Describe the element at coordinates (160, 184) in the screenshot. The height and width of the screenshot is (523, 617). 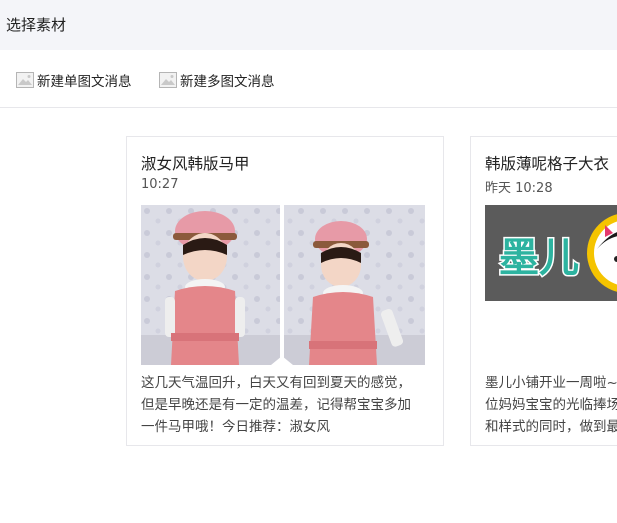
I see `card-time: 10:27` at that location.